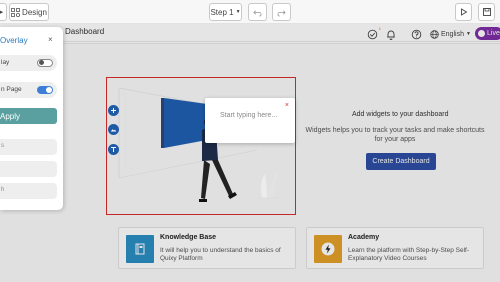 The image size is (500, 282). What do you see at coordinates (3, 190) in the screenshot?
I see `option-label: h` at bounding box center [3, 190].